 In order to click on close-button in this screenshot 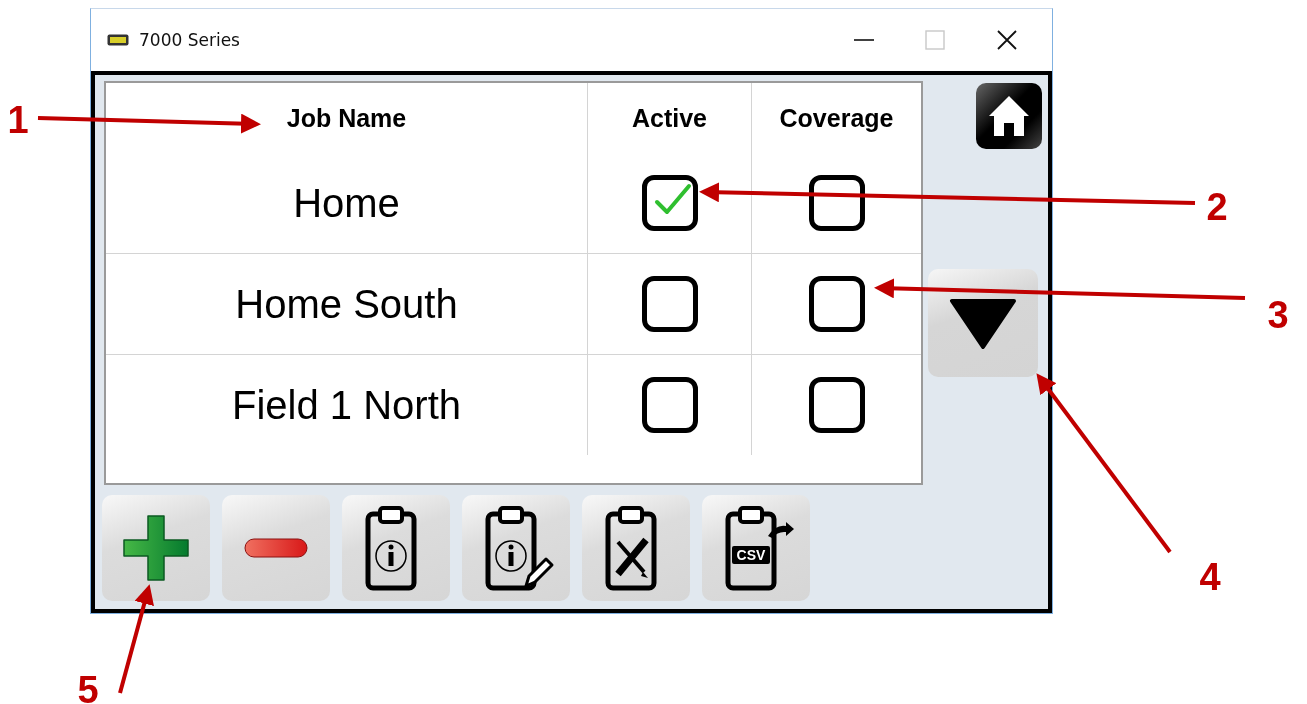, I will do `click(1007, 40)`.